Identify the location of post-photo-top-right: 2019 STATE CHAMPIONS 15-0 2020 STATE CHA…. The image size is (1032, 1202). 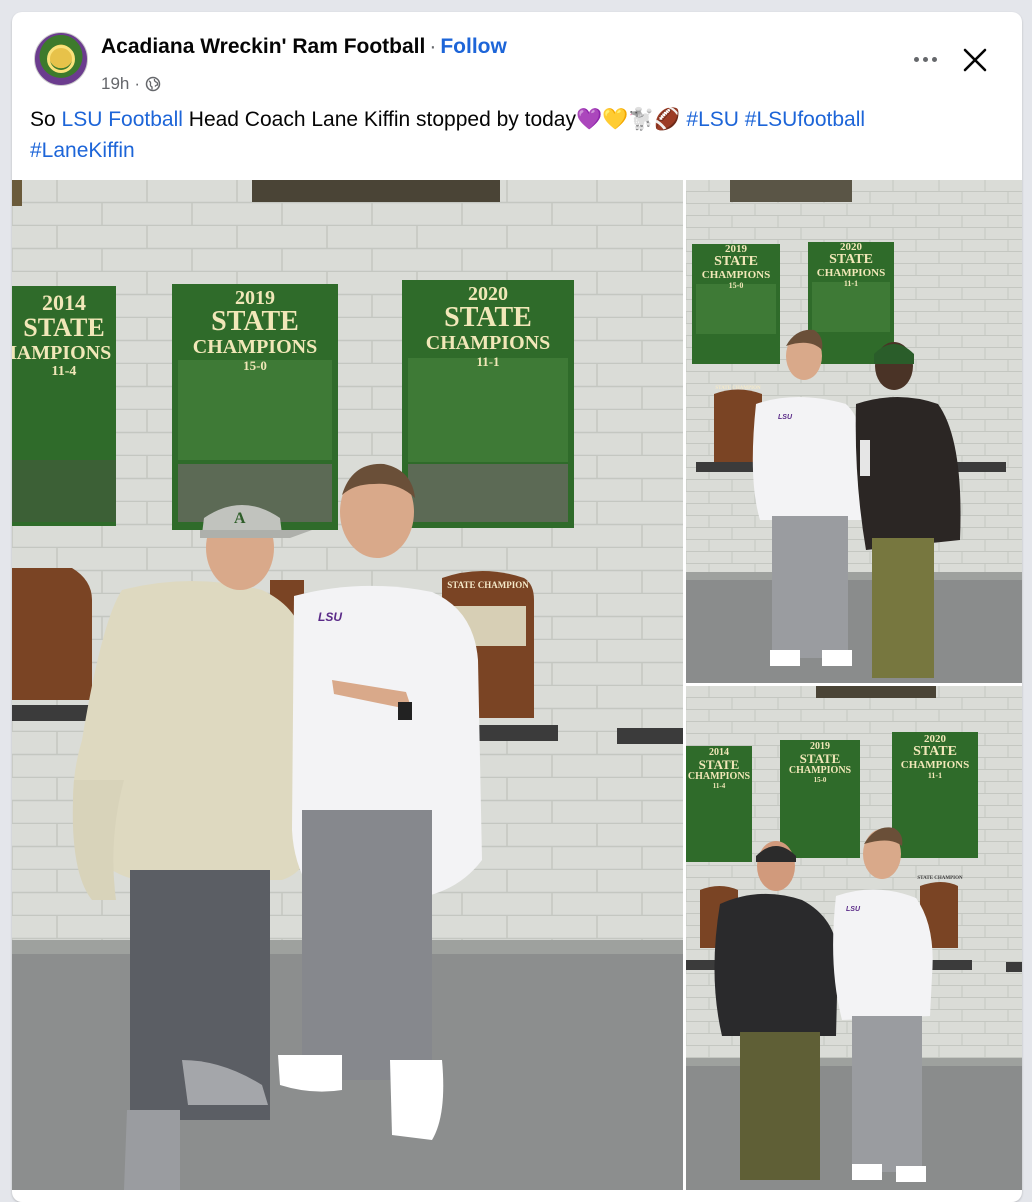
(854, 431).